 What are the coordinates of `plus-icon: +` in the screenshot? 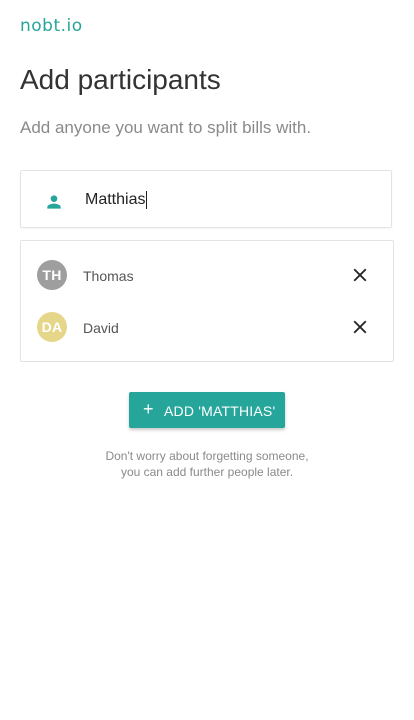 It's located at (148, 409).